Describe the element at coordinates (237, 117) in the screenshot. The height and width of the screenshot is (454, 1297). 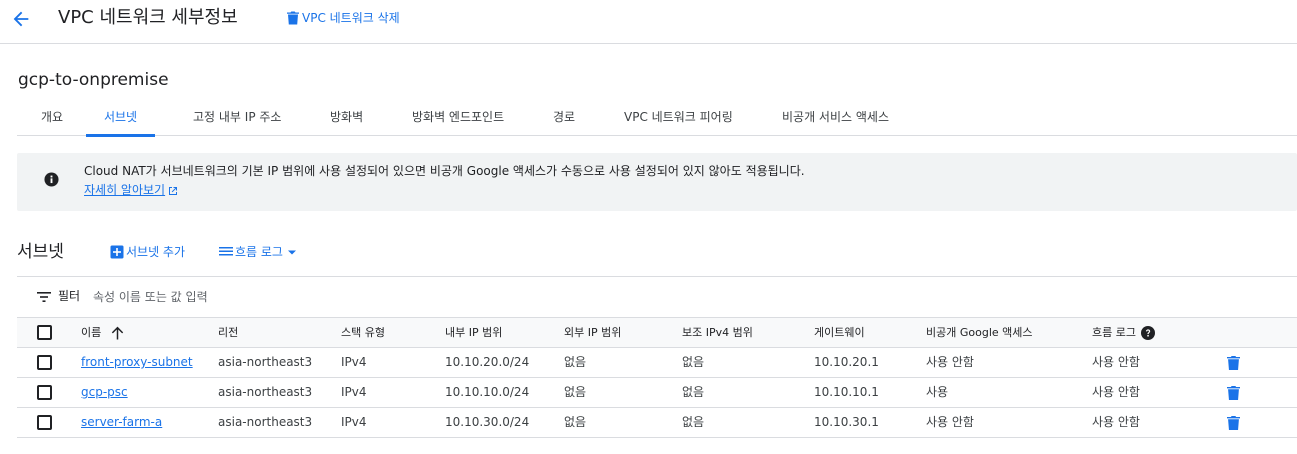
I see `tab-static-internal-ip: 고정 내부 IP 주소` at that location.